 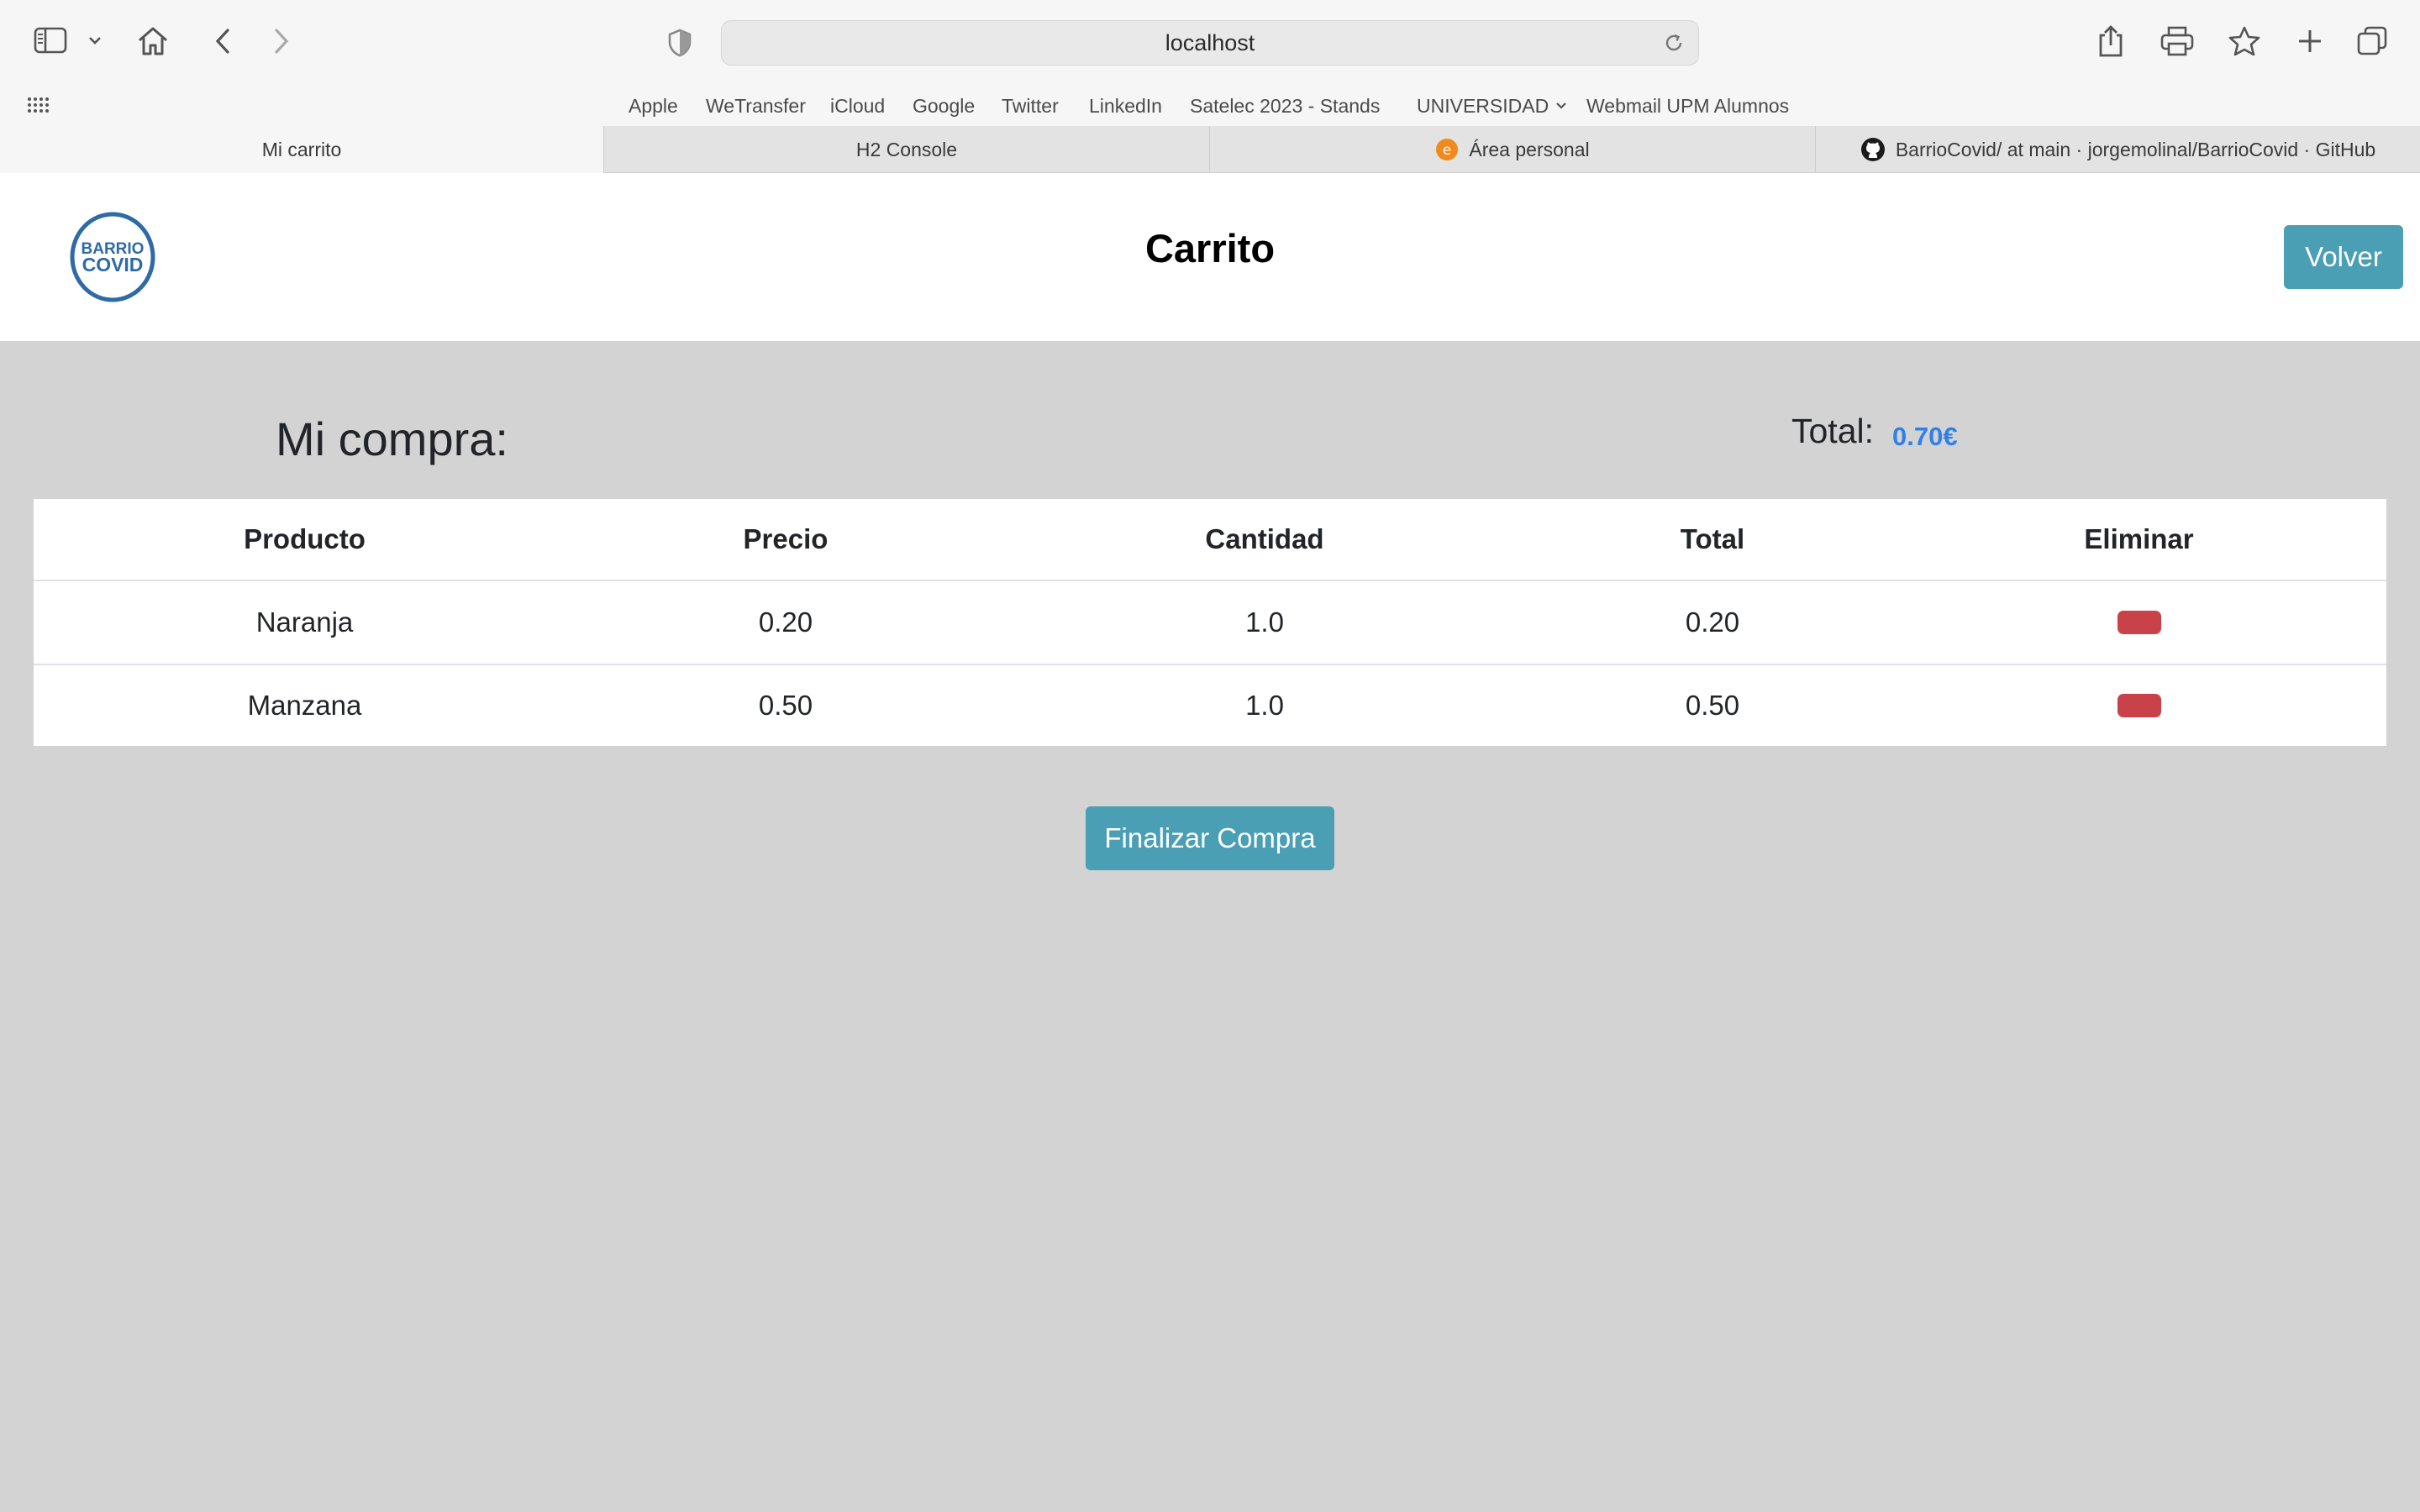 What do you see at coordinates (2343, 257) in the screenshot?
I see `back-button: Volver` at bounding box center [2343, 257].